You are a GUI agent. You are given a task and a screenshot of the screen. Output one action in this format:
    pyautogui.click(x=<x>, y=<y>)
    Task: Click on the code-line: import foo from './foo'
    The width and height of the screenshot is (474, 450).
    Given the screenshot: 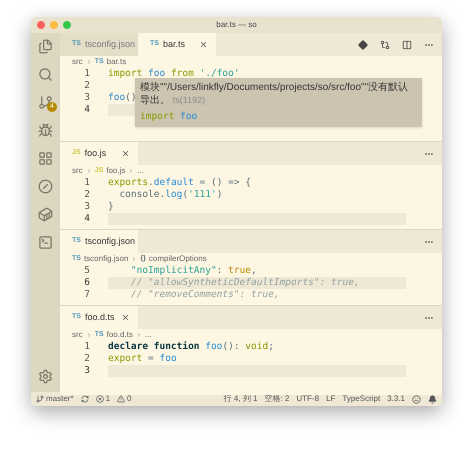 What is the action you would take?
    pyautogui.click(x=174, y=74)
    